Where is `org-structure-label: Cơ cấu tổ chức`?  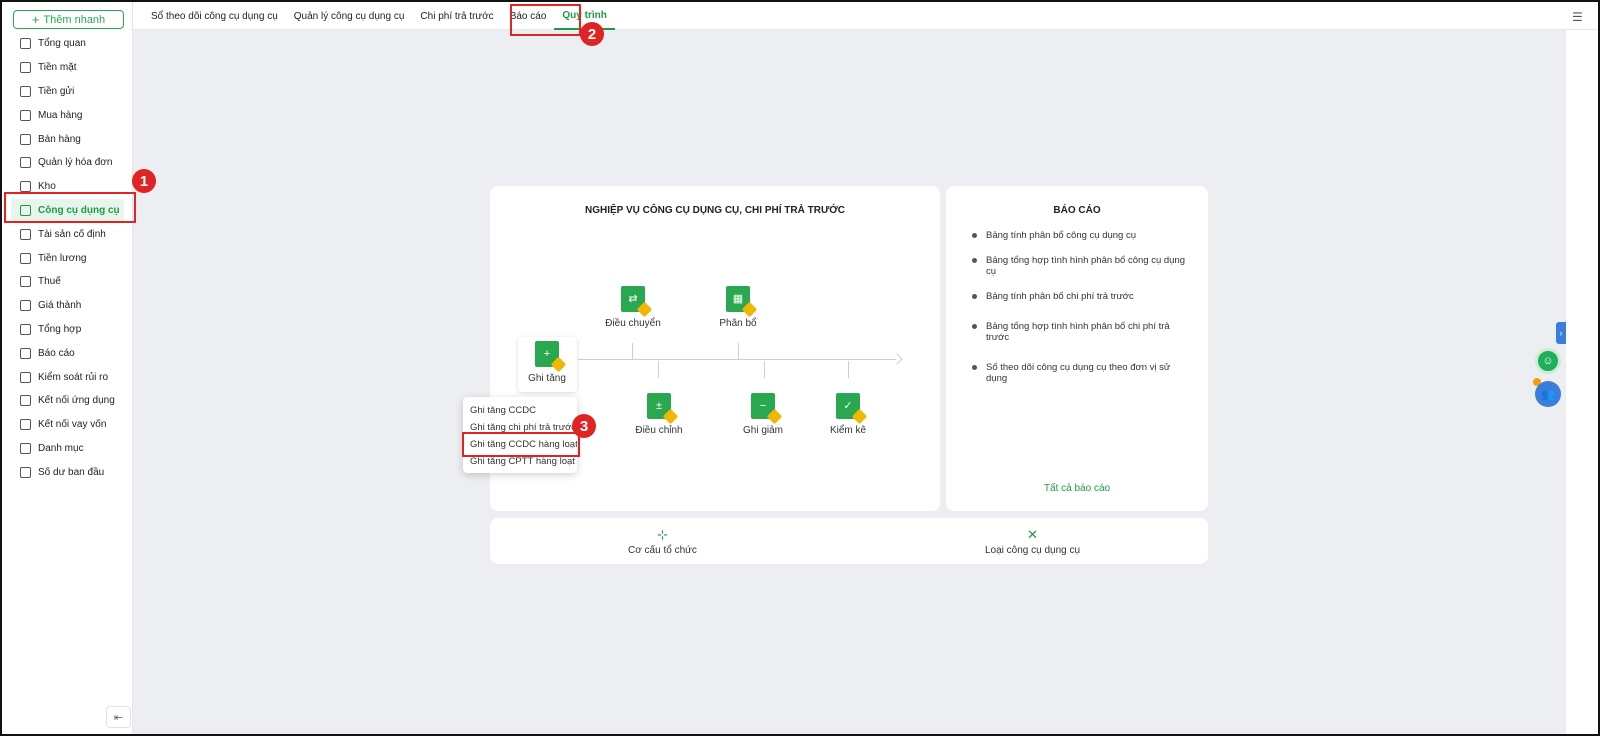 org-structure-label: Cơ cấu tổ chức is located at coordinates (662, 550).